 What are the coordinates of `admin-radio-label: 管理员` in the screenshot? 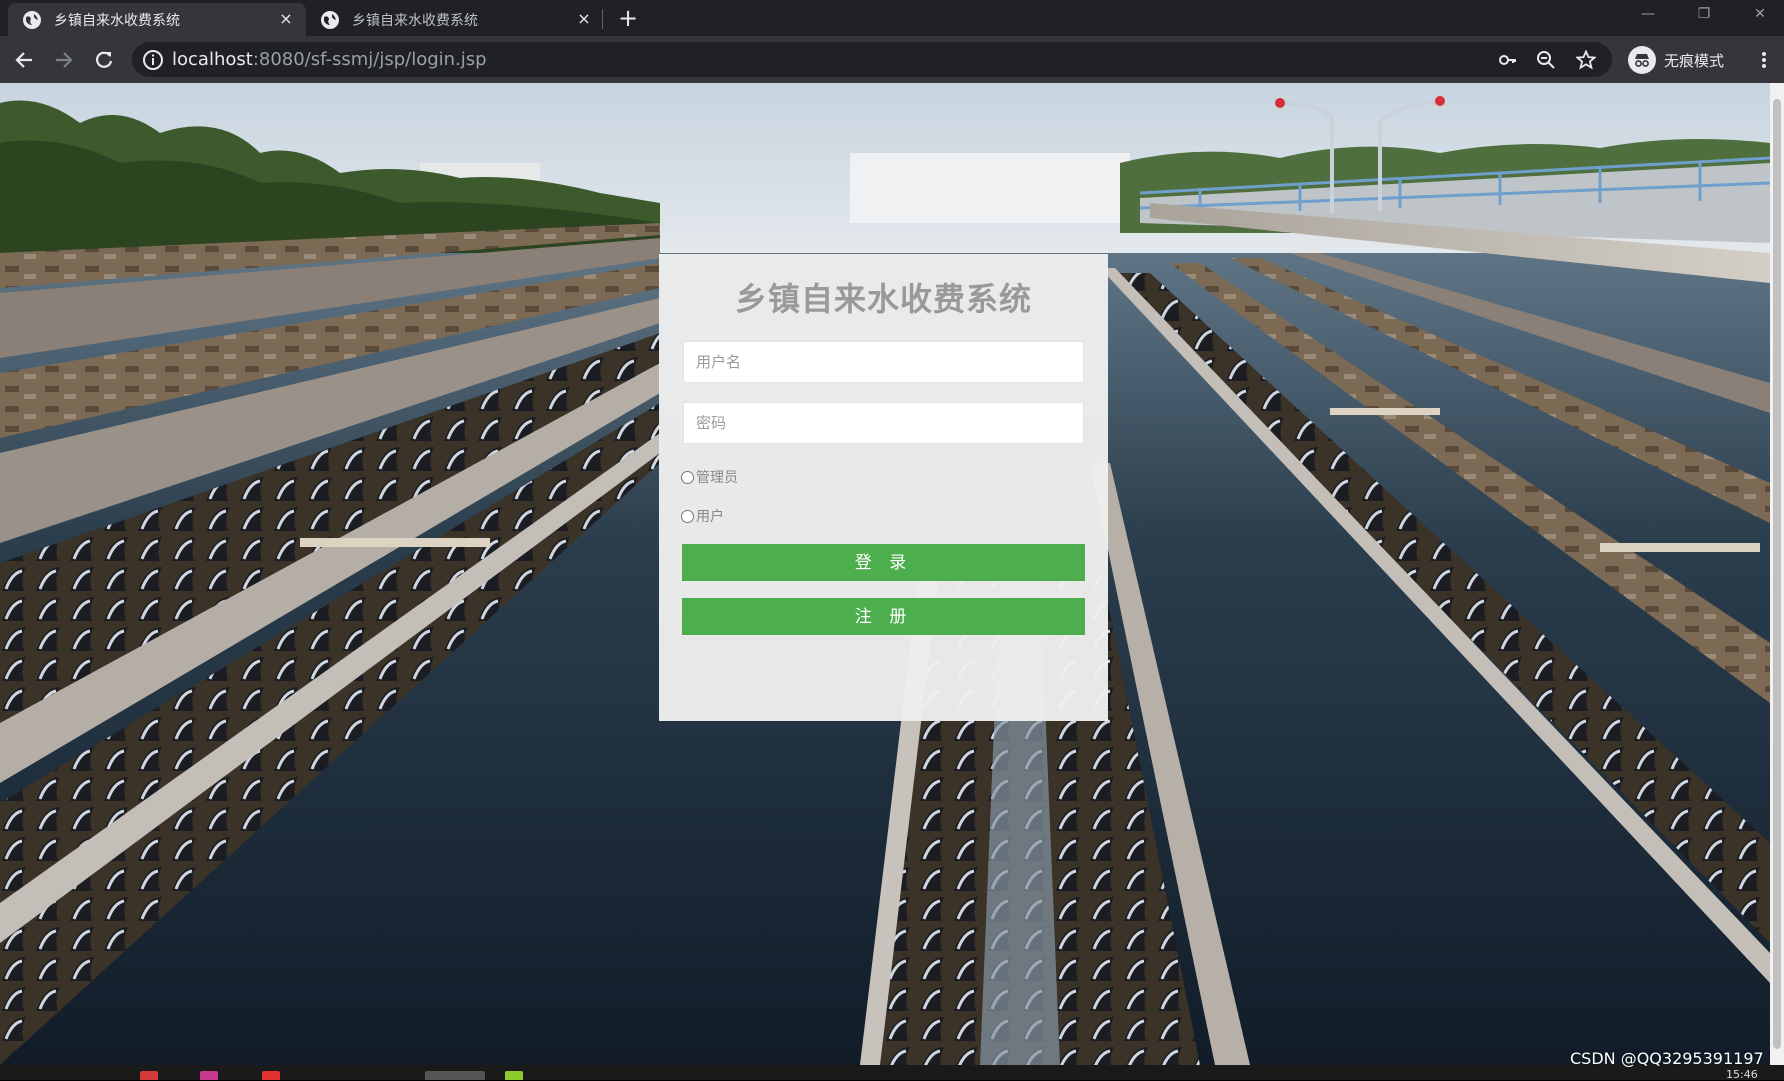 It's located at (717, 478).